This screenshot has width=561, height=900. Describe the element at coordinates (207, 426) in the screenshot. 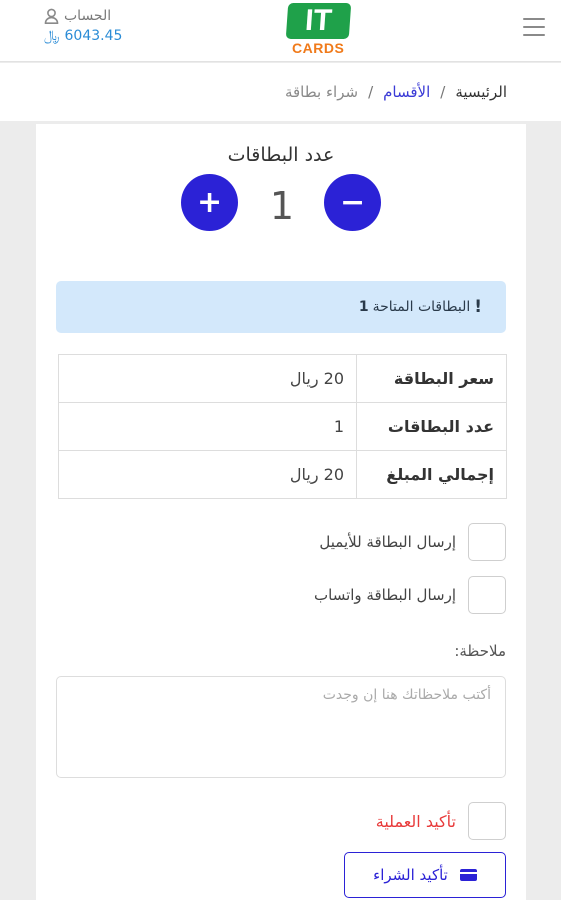

I see `row-value: 1` at that location.